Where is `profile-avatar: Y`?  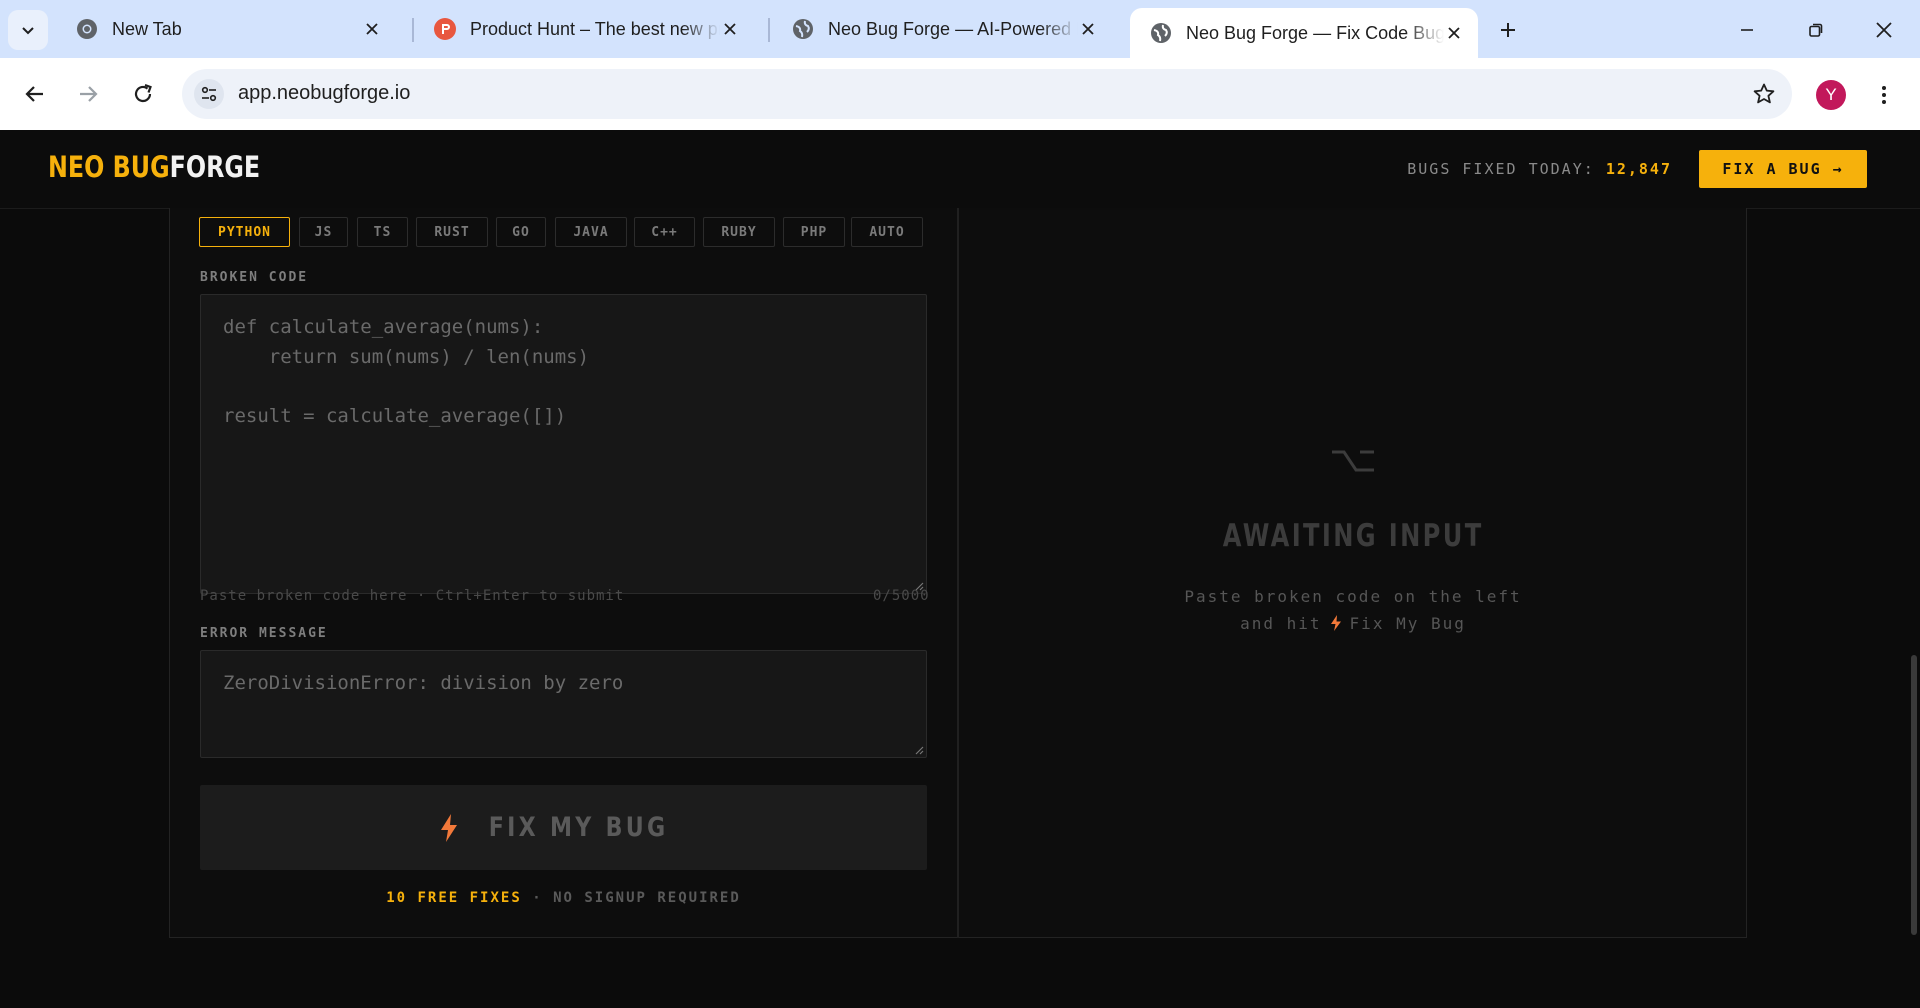 profile-avatar: Y is located at coordinates (1831, 95).